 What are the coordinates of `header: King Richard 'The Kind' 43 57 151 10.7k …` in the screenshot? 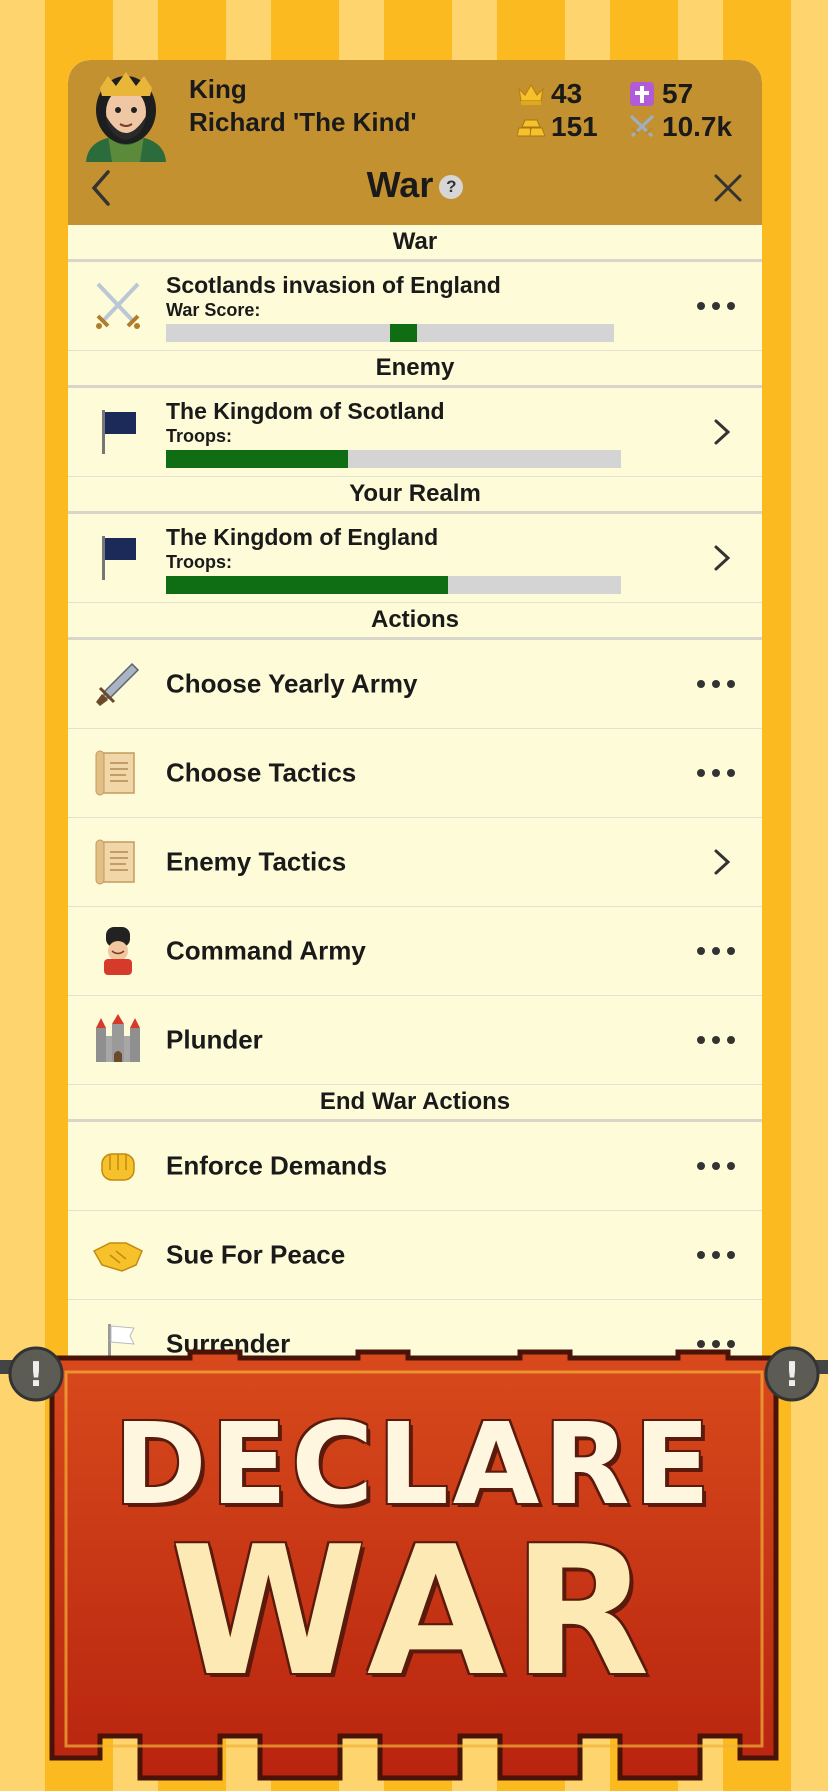 It's located at (415, 142).